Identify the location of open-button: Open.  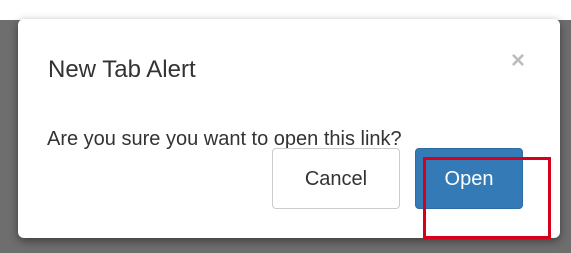
(469, 178).